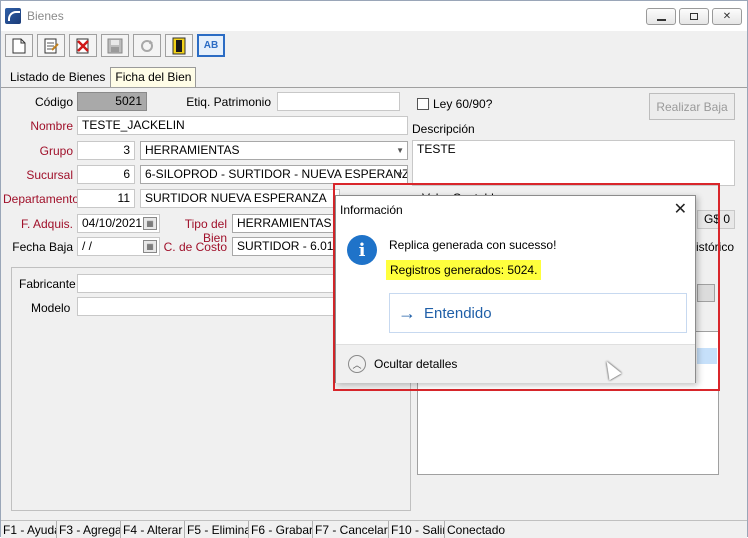  What do you see at coordinates (661, 19) in the screenshot?
I see `minimize-icon` at bounding box center [661, 19].